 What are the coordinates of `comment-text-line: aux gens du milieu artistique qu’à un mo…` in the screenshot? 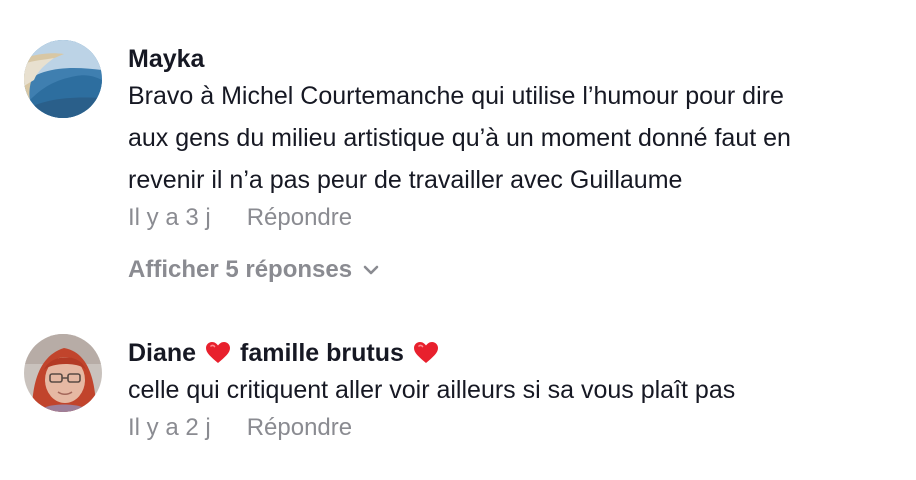 It's located at (459, 138).